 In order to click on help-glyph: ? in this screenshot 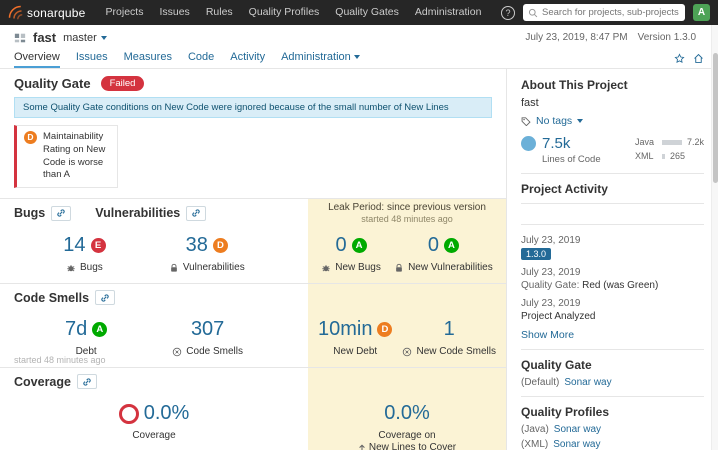, I will do `click(508, 12)`.